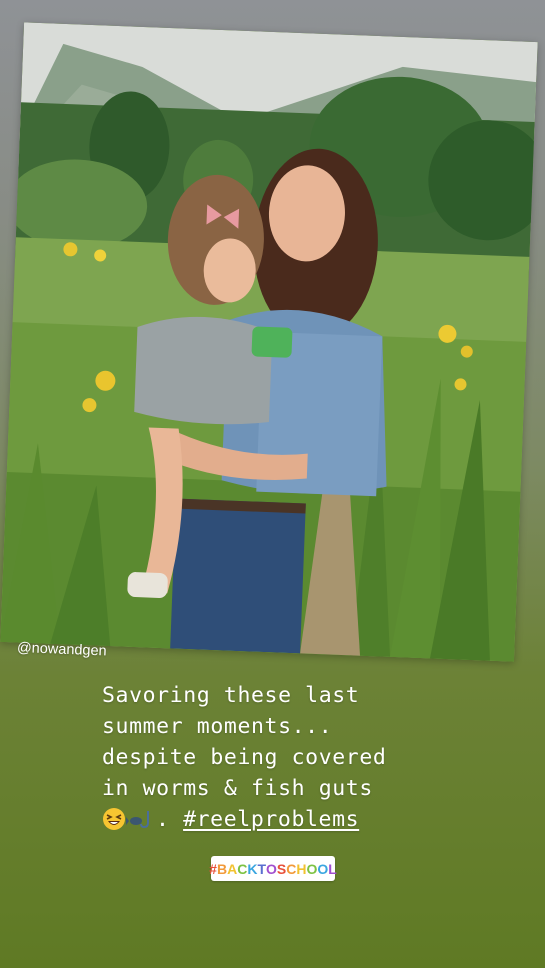  Describe the element at coordinates (232, 868) in the screenshot. I see `sticker-letter: A` at that location.